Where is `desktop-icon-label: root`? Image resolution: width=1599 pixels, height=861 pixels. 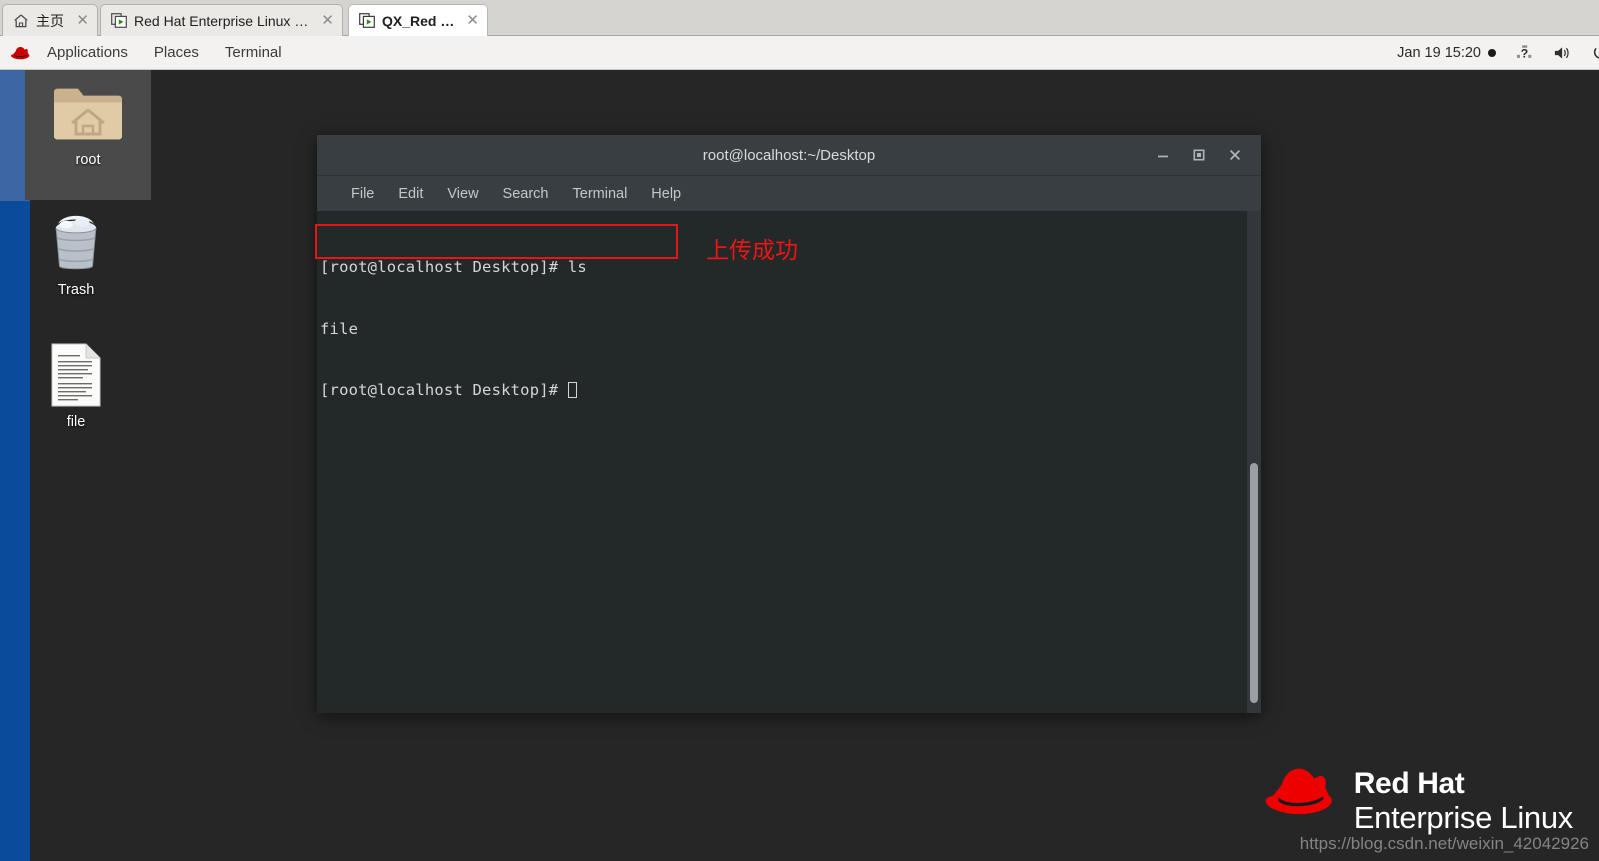 desktop-icon-label: root is located at coordinates (88, 160).